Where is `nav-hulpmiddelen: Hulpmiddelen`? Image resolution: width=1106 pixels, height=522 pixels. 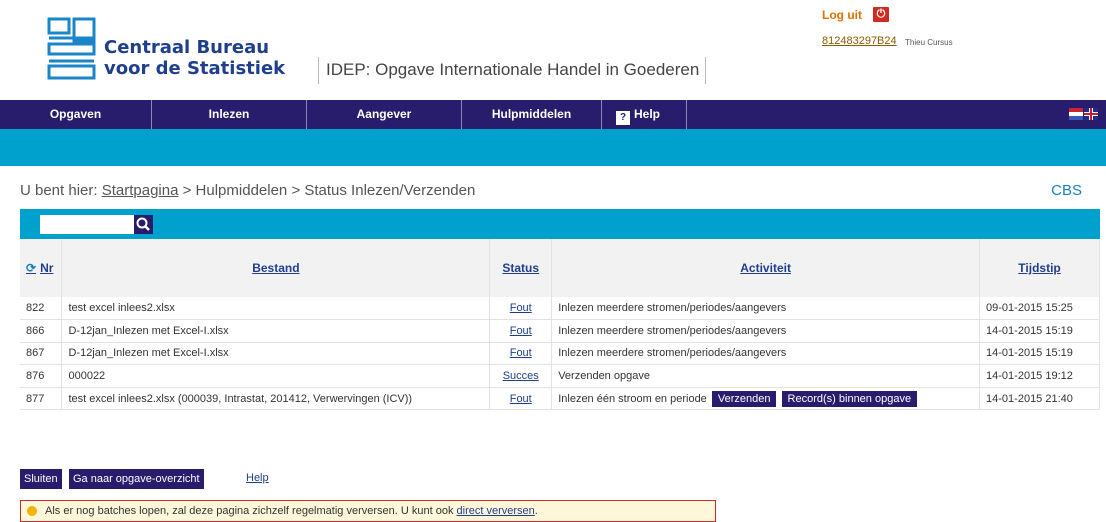 nav-hulpmiddelen: Hulpmiddelen is located at coordinates (532, 114).